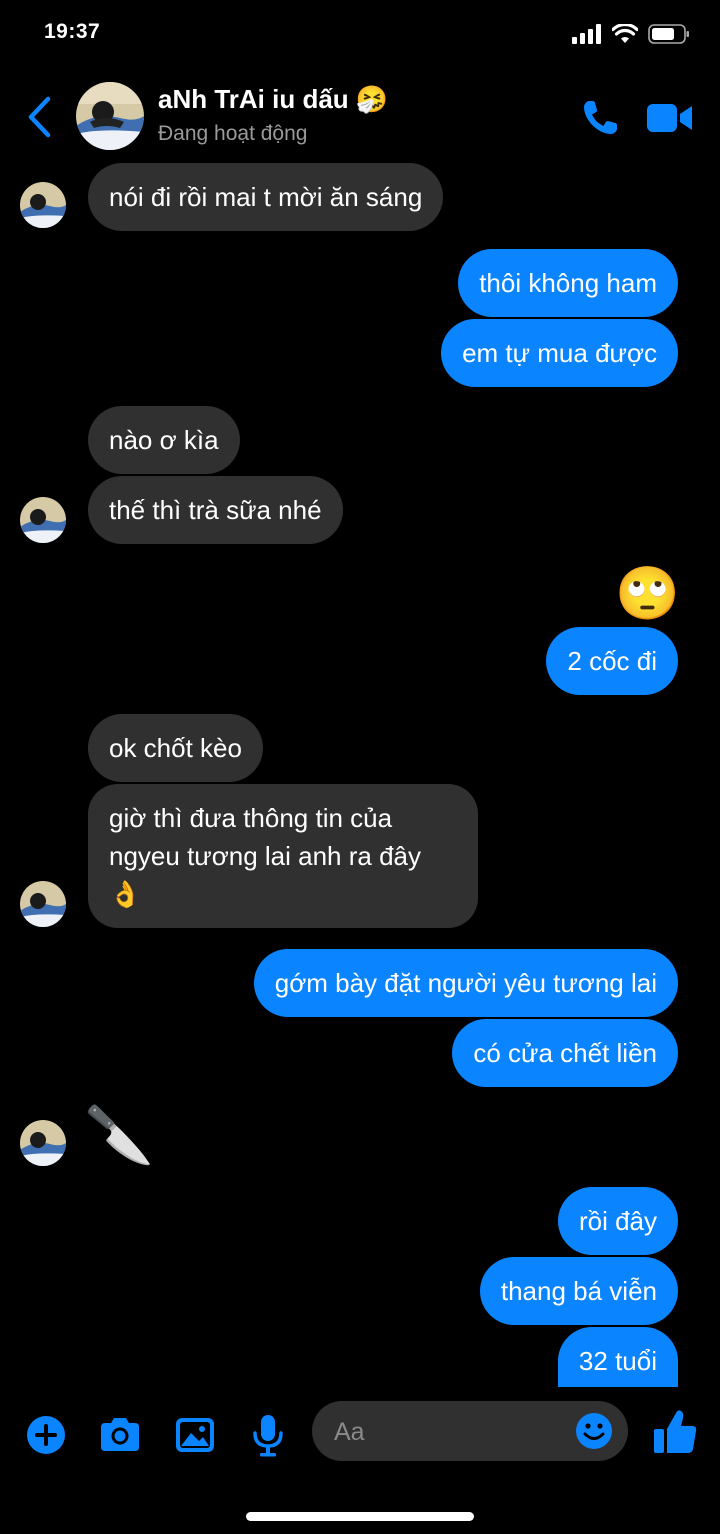 Image resolution: width=720 pixels, height=1534 pixels. Describe the element at coordinates (612, 661) in the screenshot. I see `message-bubble-outgoing: 2 cốc đi` at that location.